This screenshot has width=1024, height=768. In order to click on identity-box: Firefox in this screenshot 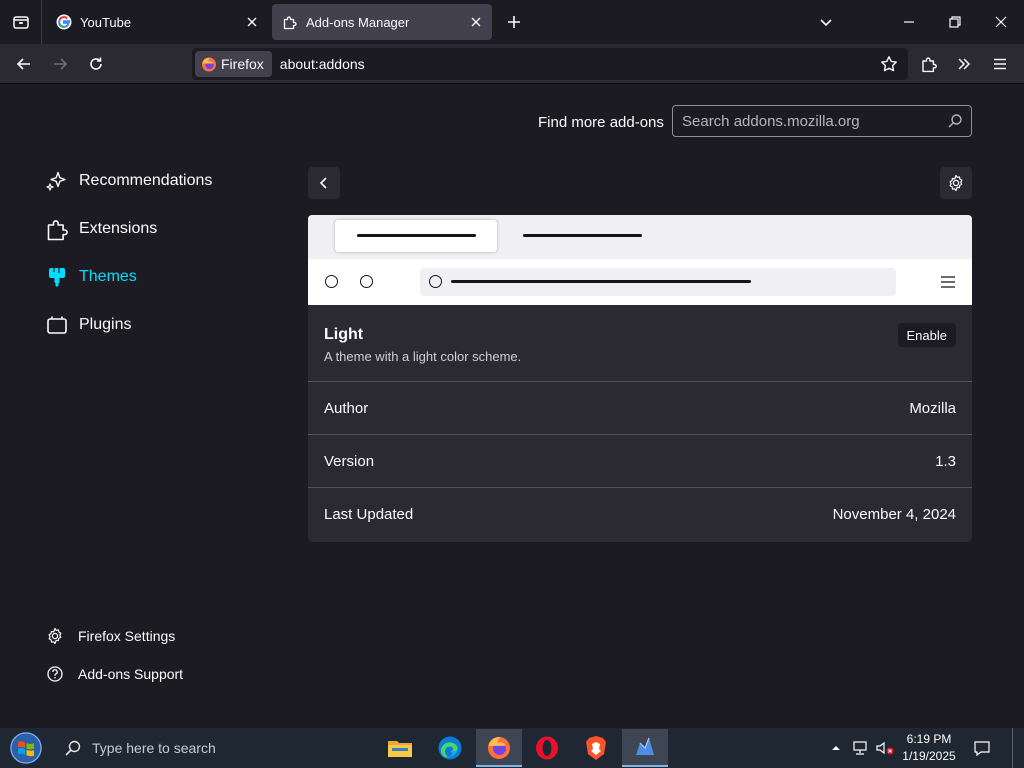, I will do `click(233, 64)`.